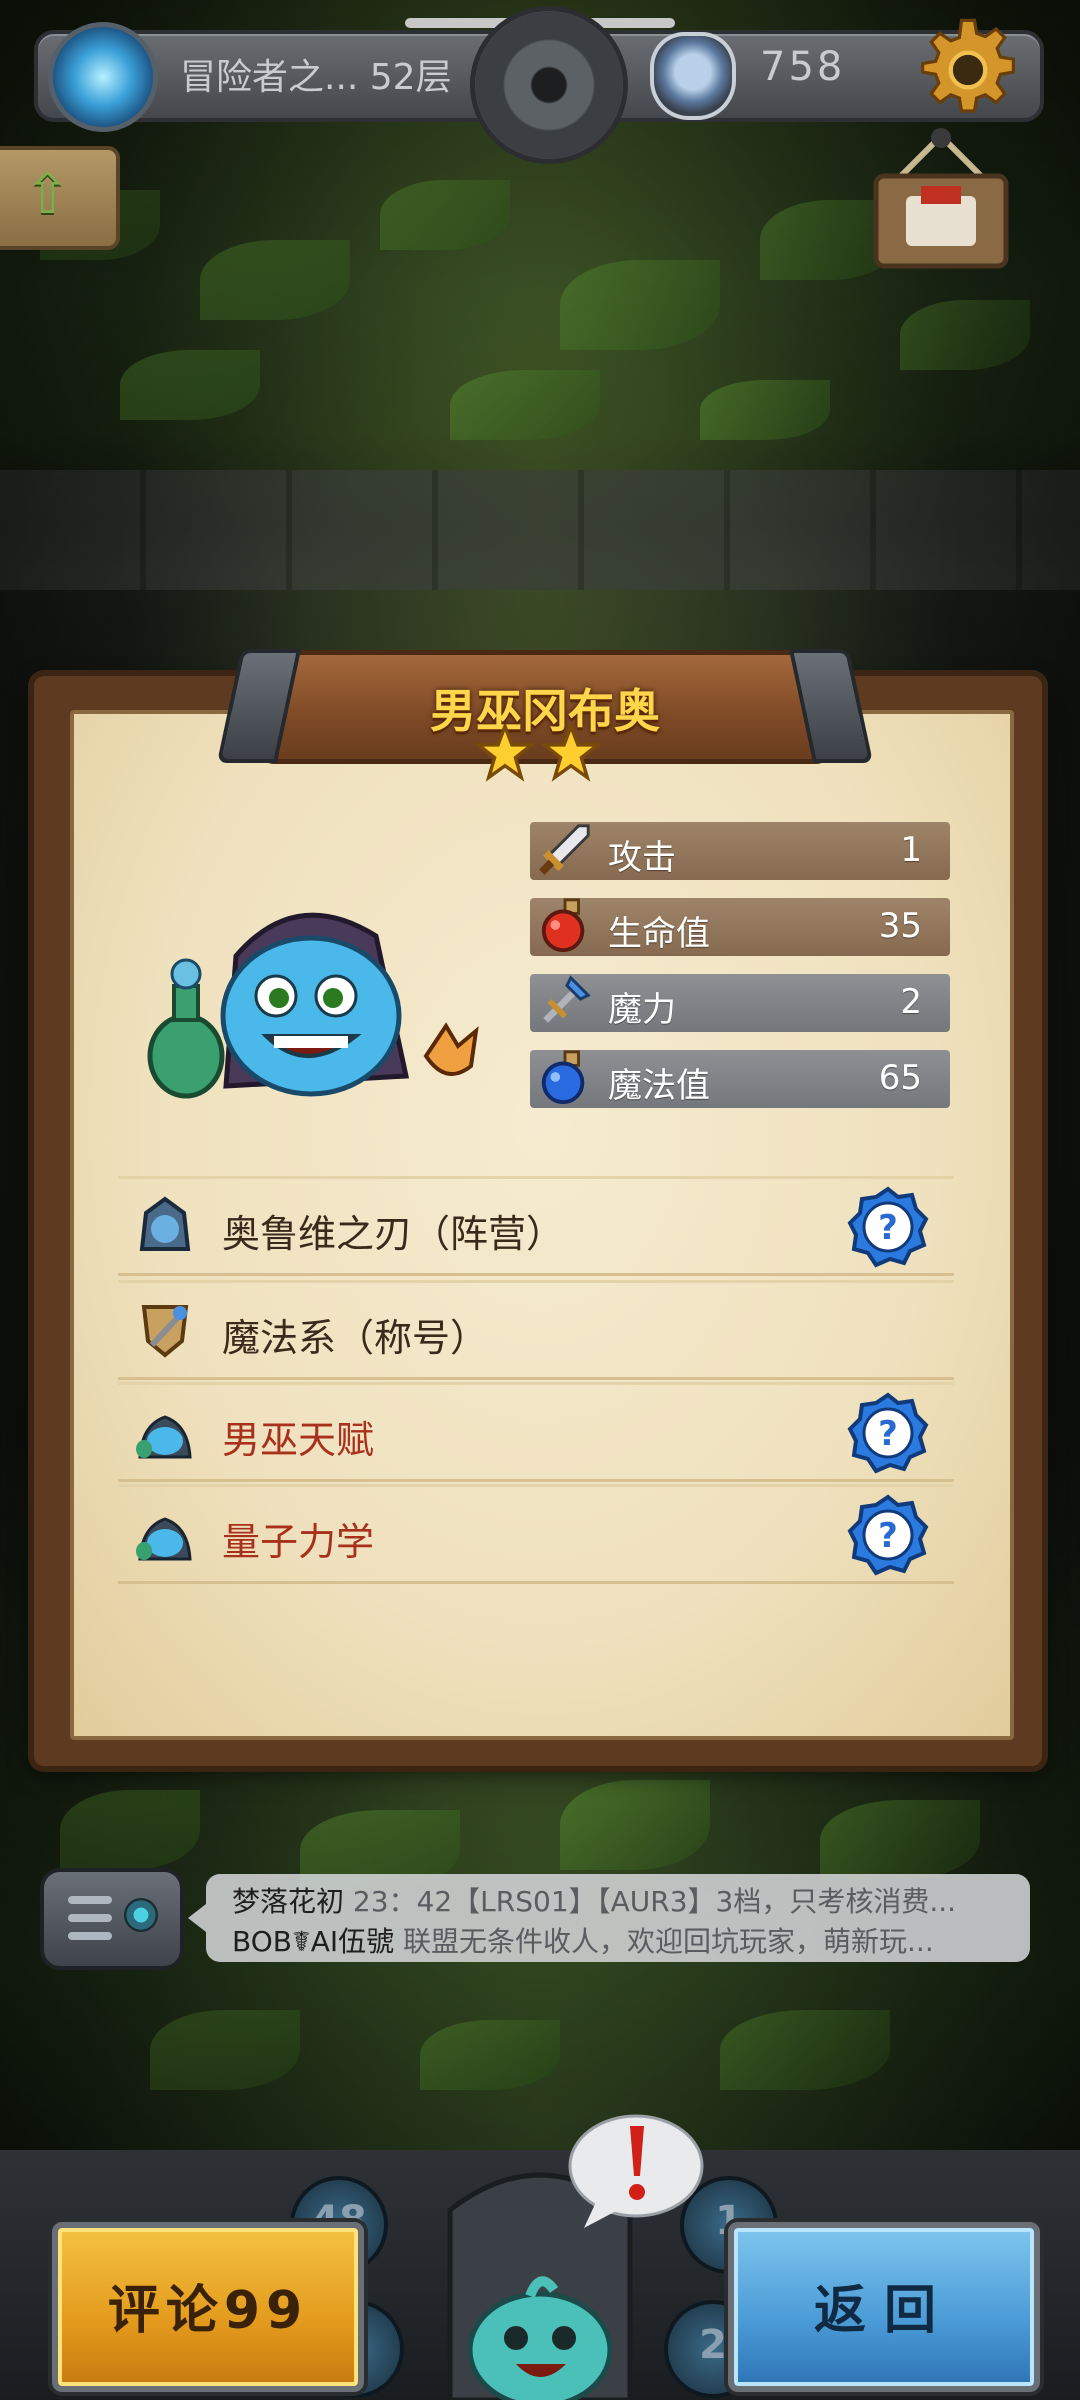 The width and height of the screenshot is (1080, 2400). I want to click on stat-mp: 魔法值 65, so click(740, 1079).